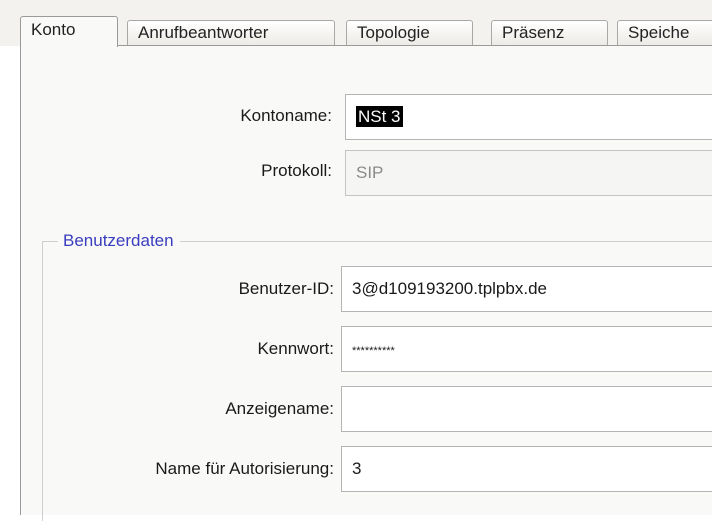 This screenshot has width=712, height=521. I want to click on benutzerdaten-legend: Benutzerdaten, so click(119, 241).